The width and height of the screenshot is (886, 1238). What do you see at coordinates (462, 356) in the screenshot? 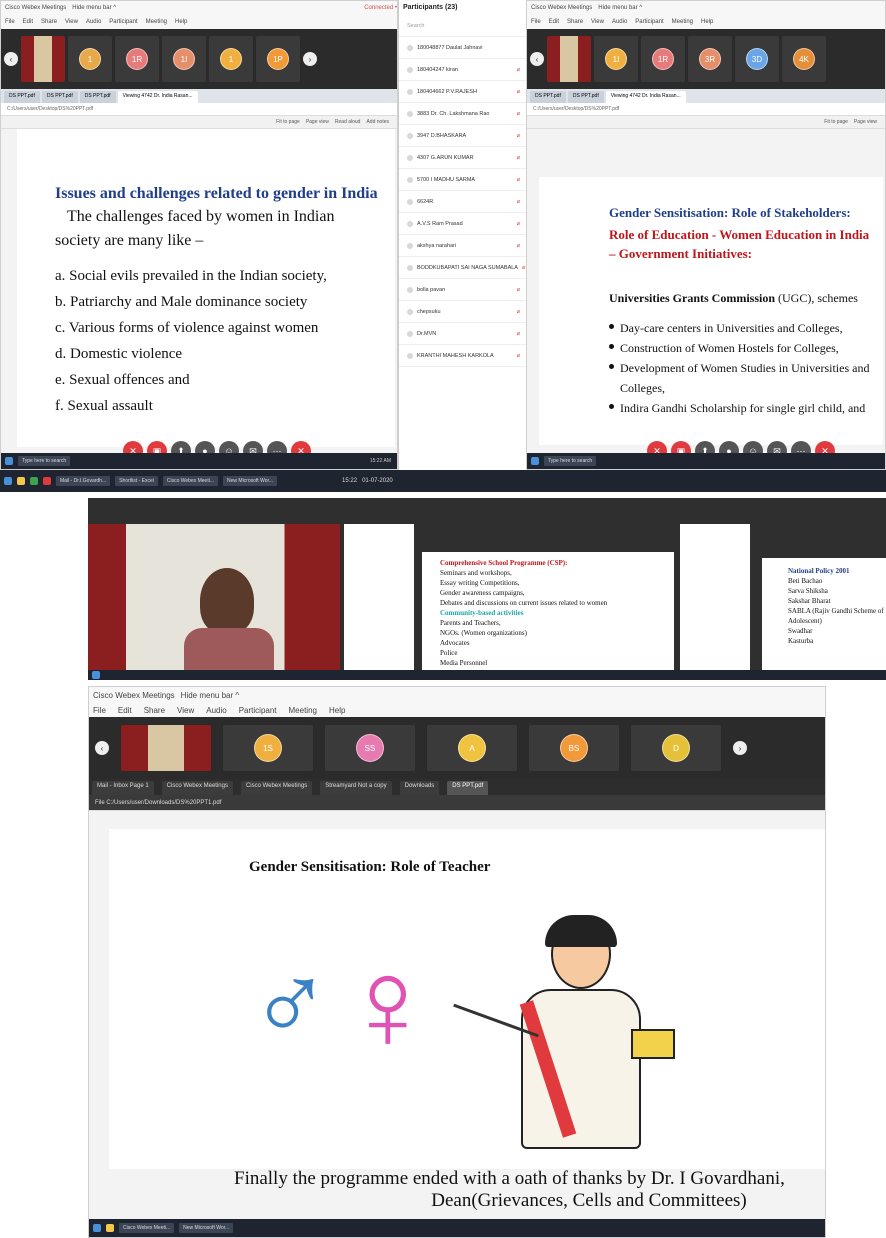
I see `participant-row: KRANTHI MAHESH KARKOLA ⌀` at bounding box center [462, 356].